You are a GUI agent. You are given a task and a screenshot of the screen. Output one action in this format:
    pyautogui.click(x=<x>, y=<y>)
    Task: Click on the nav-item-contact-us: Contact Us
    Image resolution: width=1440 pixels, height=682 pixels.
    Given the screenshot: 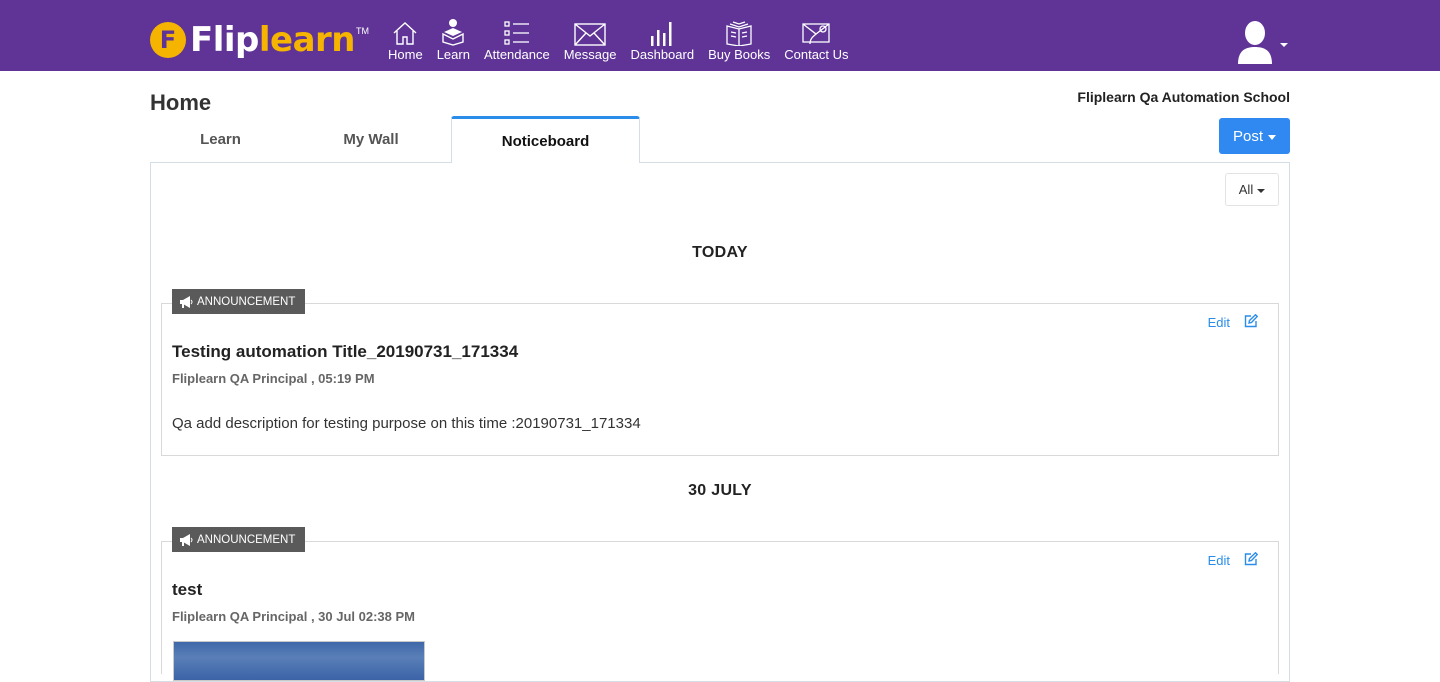 What is the action you would take?
    pyautogui.click(x=816, y=41)
    